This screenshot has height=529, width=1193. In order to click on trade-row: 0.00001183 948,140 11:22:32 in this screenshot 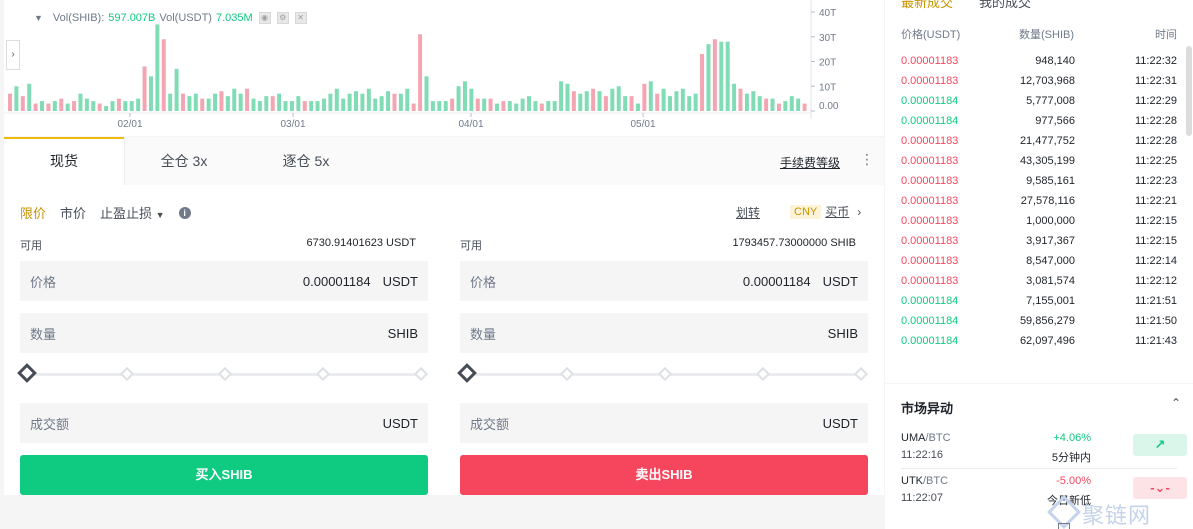, I will do `click(1039, 62)`.